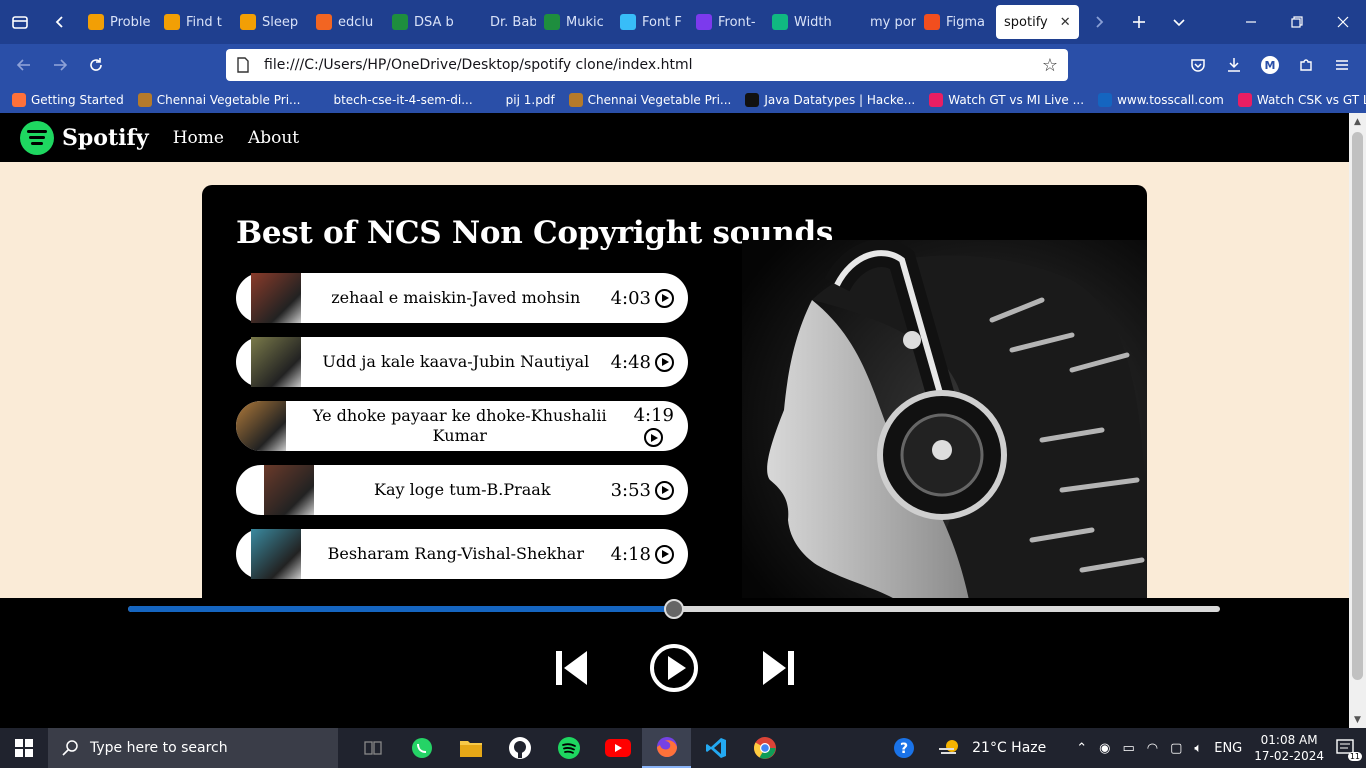 The width and height of the screenshot is (1366, 768). I want to click on skip-previous-icon, so click(571, 668).